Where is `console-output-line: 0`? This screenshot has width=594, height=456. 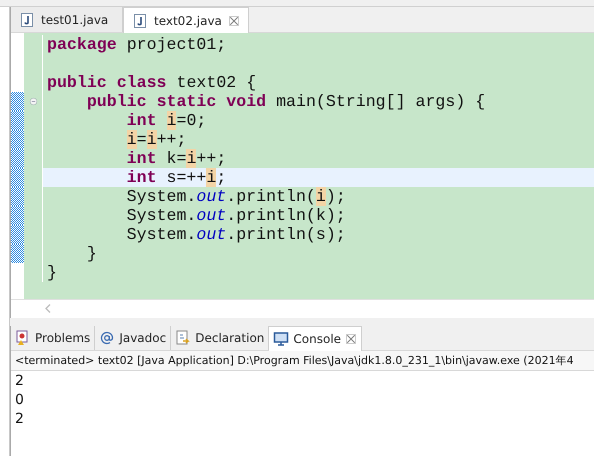
console-output-line: 0 is located at coordinates (20, 400).